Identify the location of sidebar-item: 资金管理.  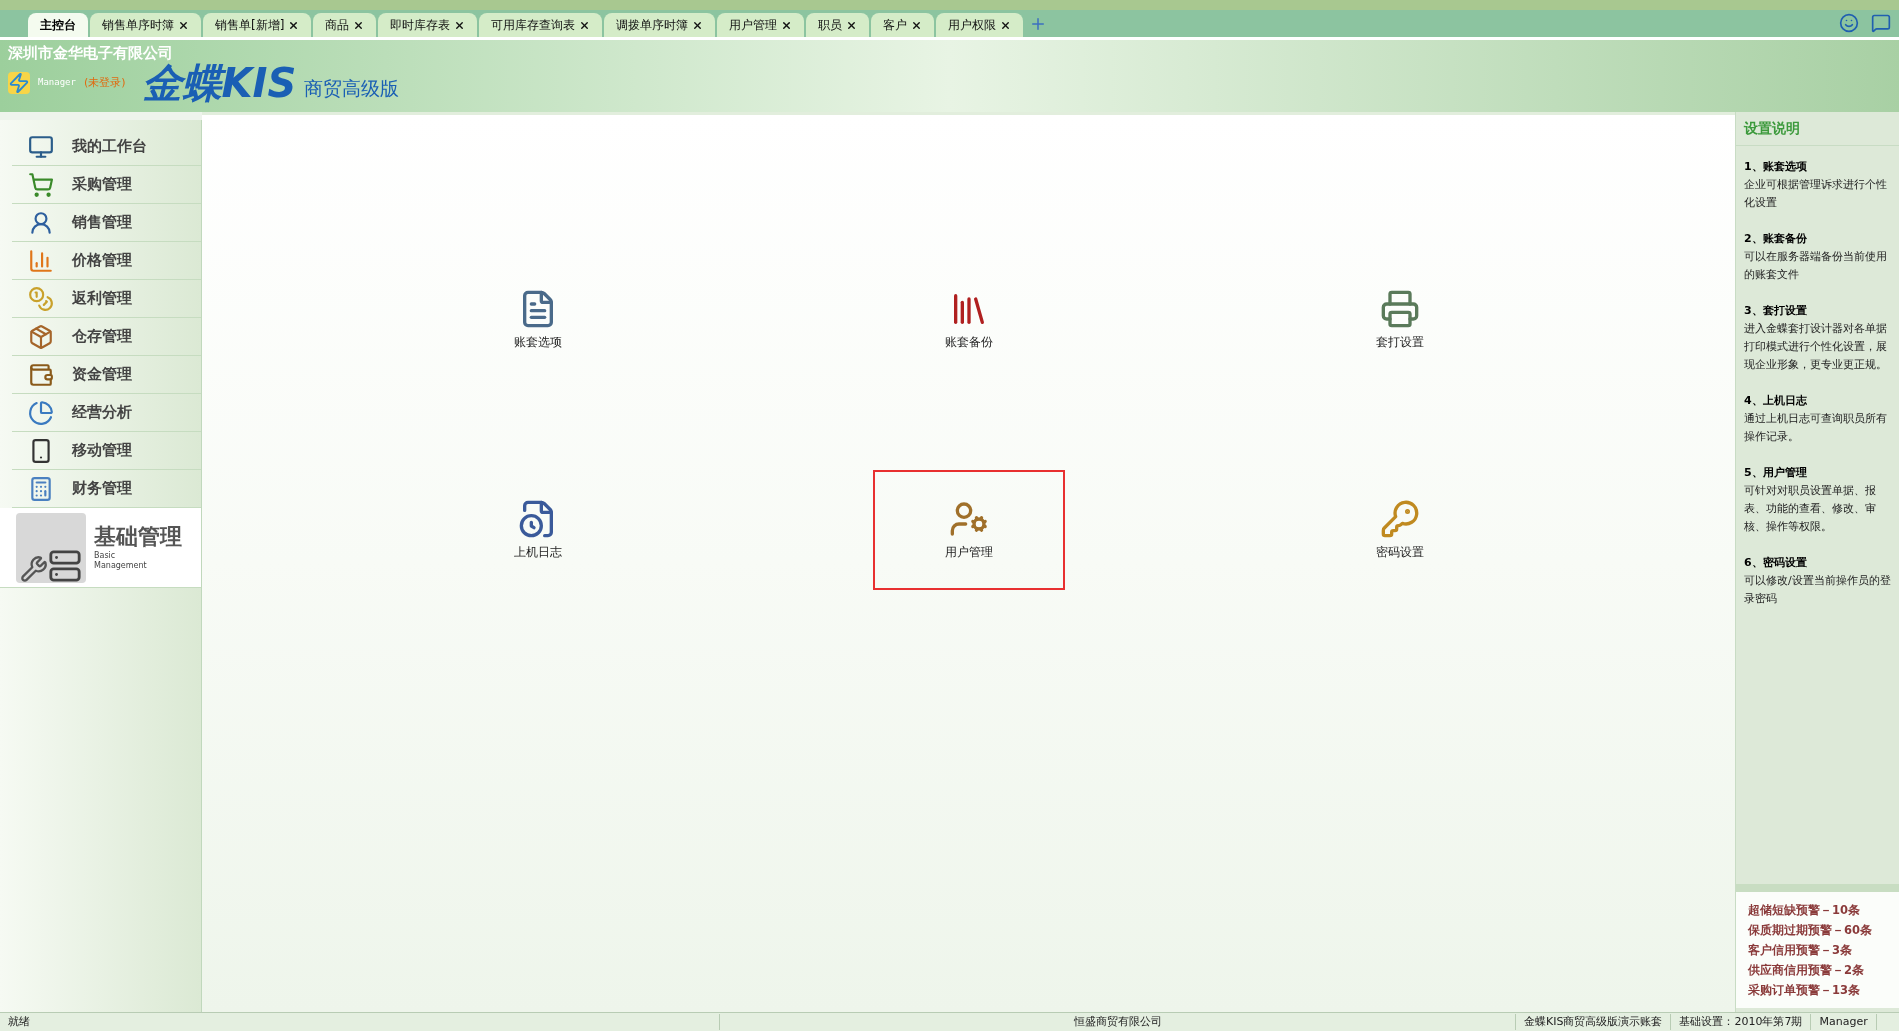
(106, 375).